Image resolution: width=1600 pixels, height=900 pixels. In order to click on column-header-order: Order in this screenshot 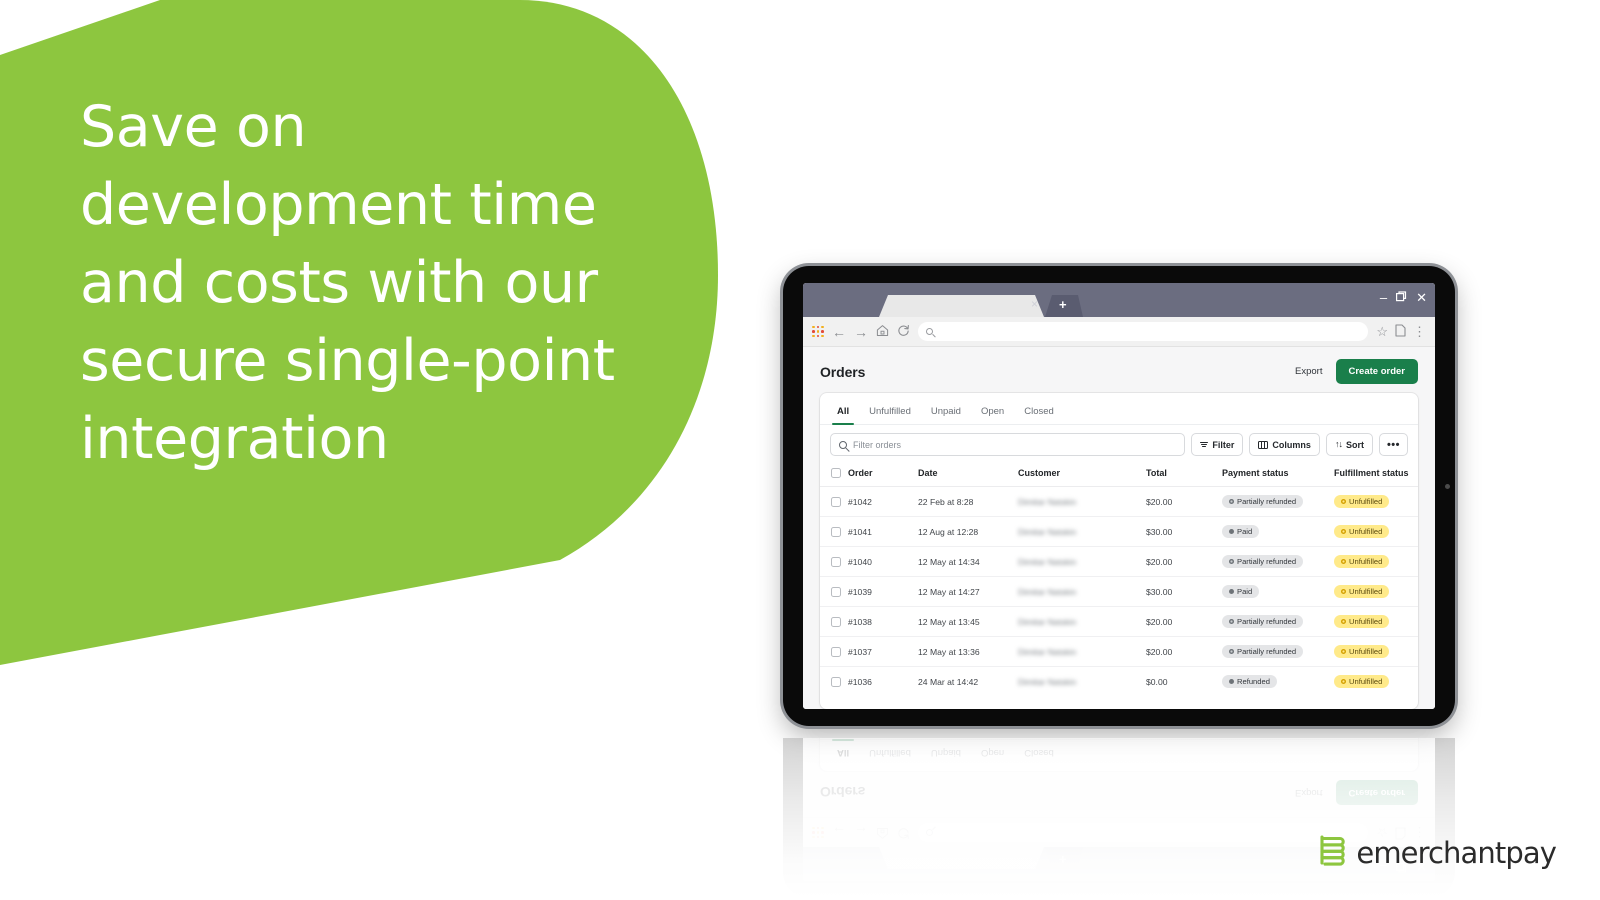, I will do `click(883, 475)`.